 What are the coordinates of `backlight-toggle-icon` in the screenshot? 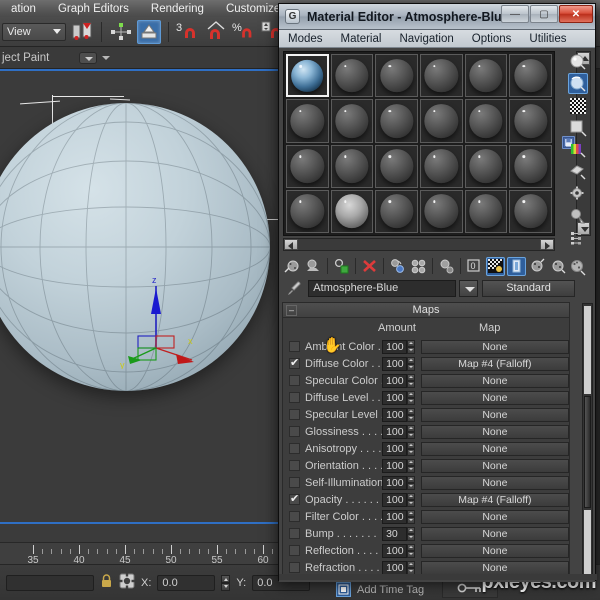 It's located at (578, 83).